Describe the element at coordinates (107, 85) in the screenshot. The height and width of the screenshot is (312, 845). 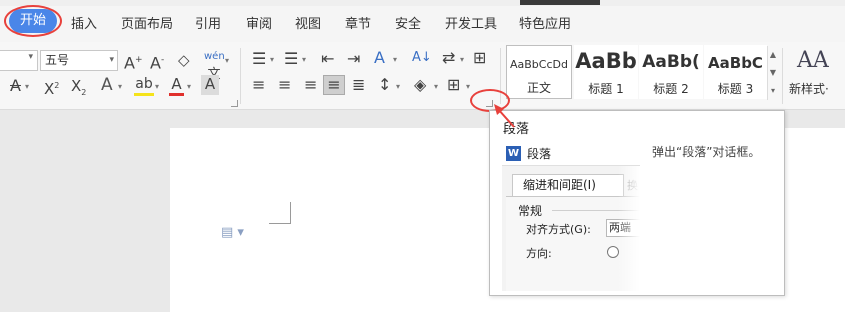
I see `text-effect-icon: A` at that location.